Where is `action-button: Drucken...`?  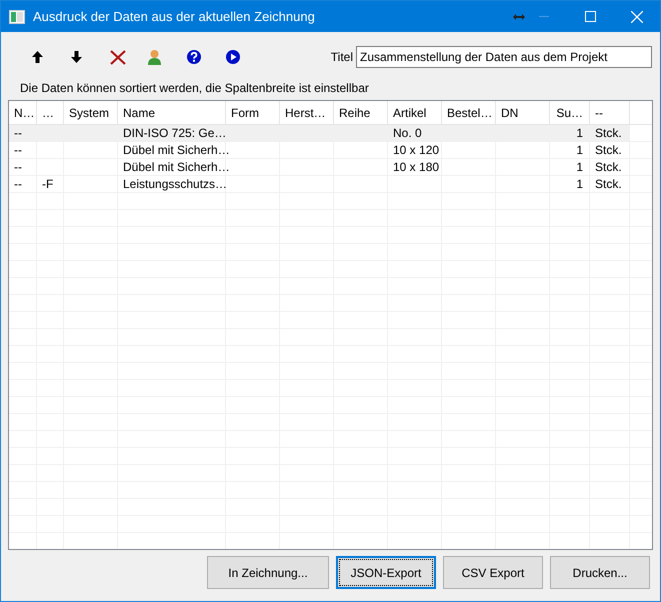
action-button: Drucken... is located at coordinates (600, 572).